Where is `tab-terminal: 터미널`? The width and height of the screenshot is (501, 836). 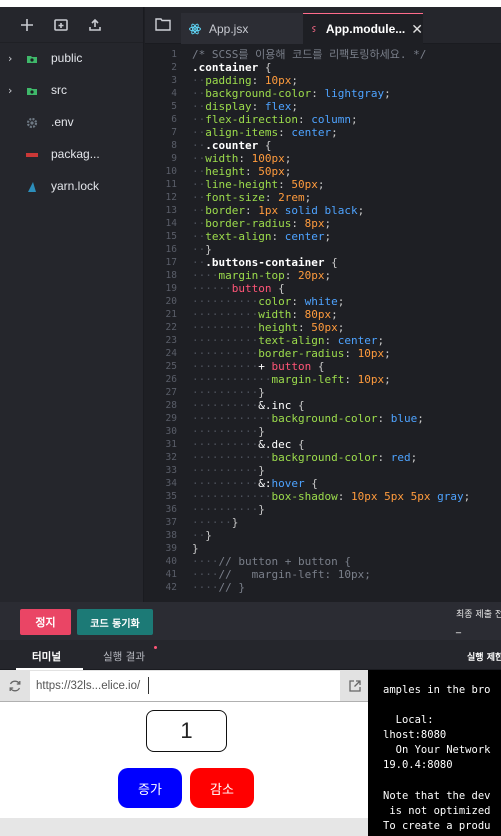 tab-terminal: 터미널 is located at coordinates (46, 656).